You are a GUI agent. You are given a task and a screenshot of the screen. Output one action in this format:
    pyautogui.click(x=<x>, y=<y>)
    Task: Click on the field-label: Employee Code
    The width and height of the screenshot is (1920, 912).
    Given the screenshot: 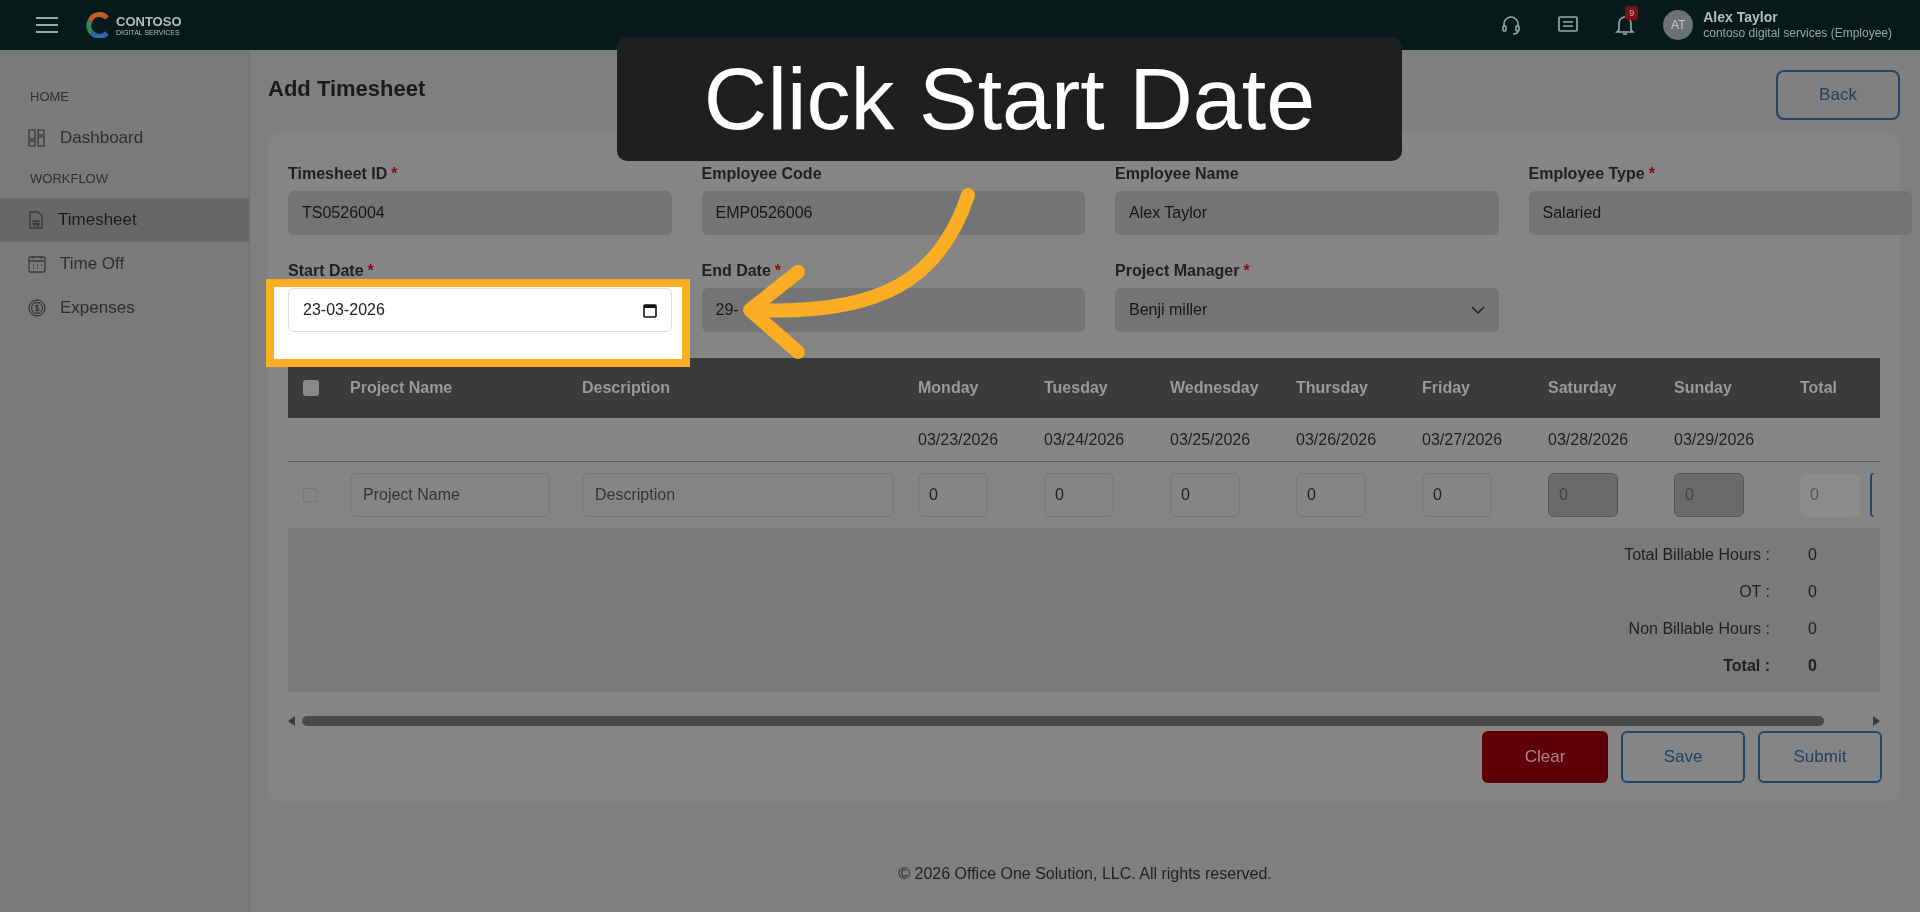 What is the action you would take?
    pyautogui.click(x=762, y=173)
    